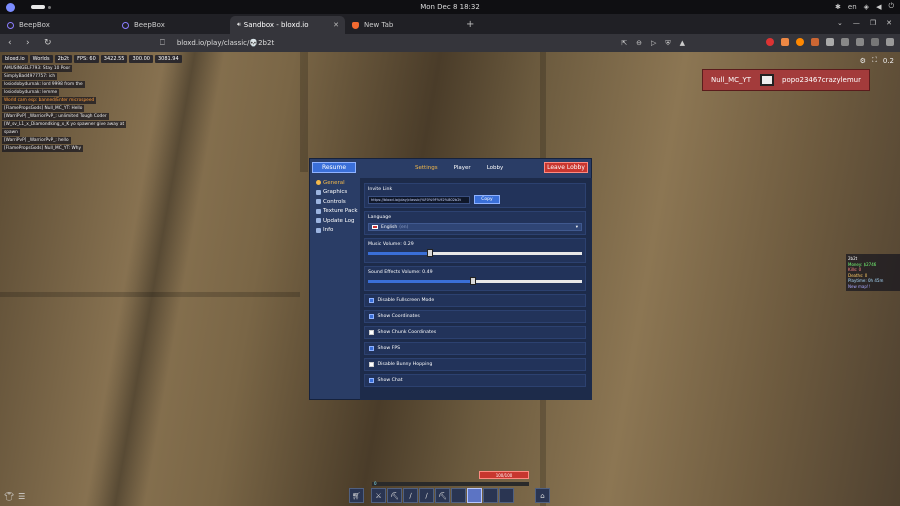 The image size is (900, 506). I want to click on zoom-icon: ⊖, so click(639, 43).